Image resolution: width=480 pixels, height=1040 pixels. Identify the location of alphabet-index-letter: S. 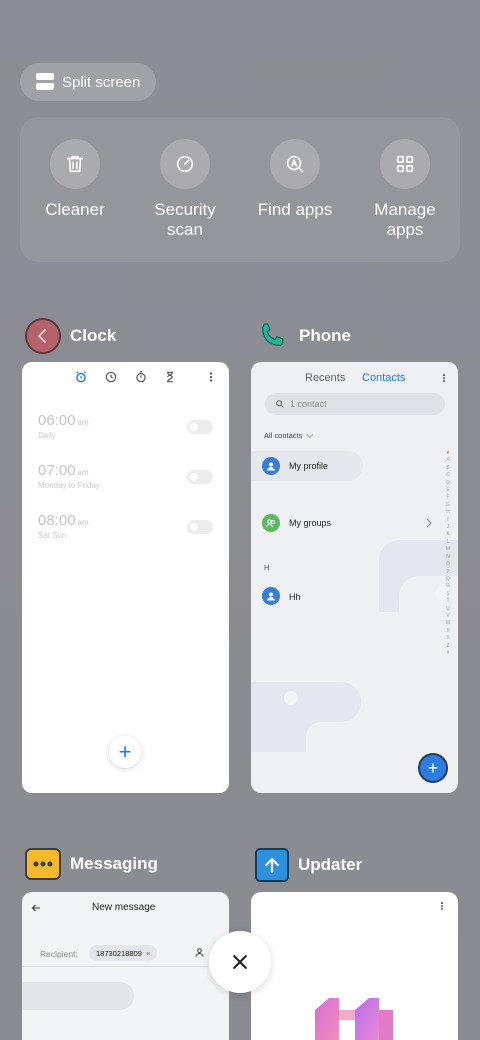
(448, 594).